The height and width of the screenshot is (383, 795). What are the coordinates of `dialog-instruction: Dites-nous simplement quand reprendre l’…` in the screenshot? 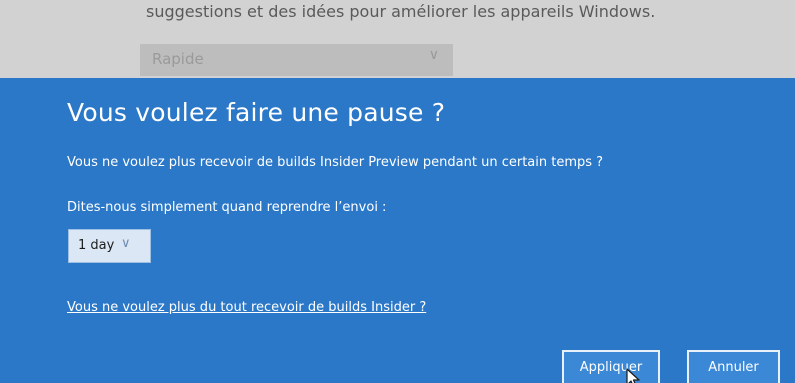 It's located at (227, 207).